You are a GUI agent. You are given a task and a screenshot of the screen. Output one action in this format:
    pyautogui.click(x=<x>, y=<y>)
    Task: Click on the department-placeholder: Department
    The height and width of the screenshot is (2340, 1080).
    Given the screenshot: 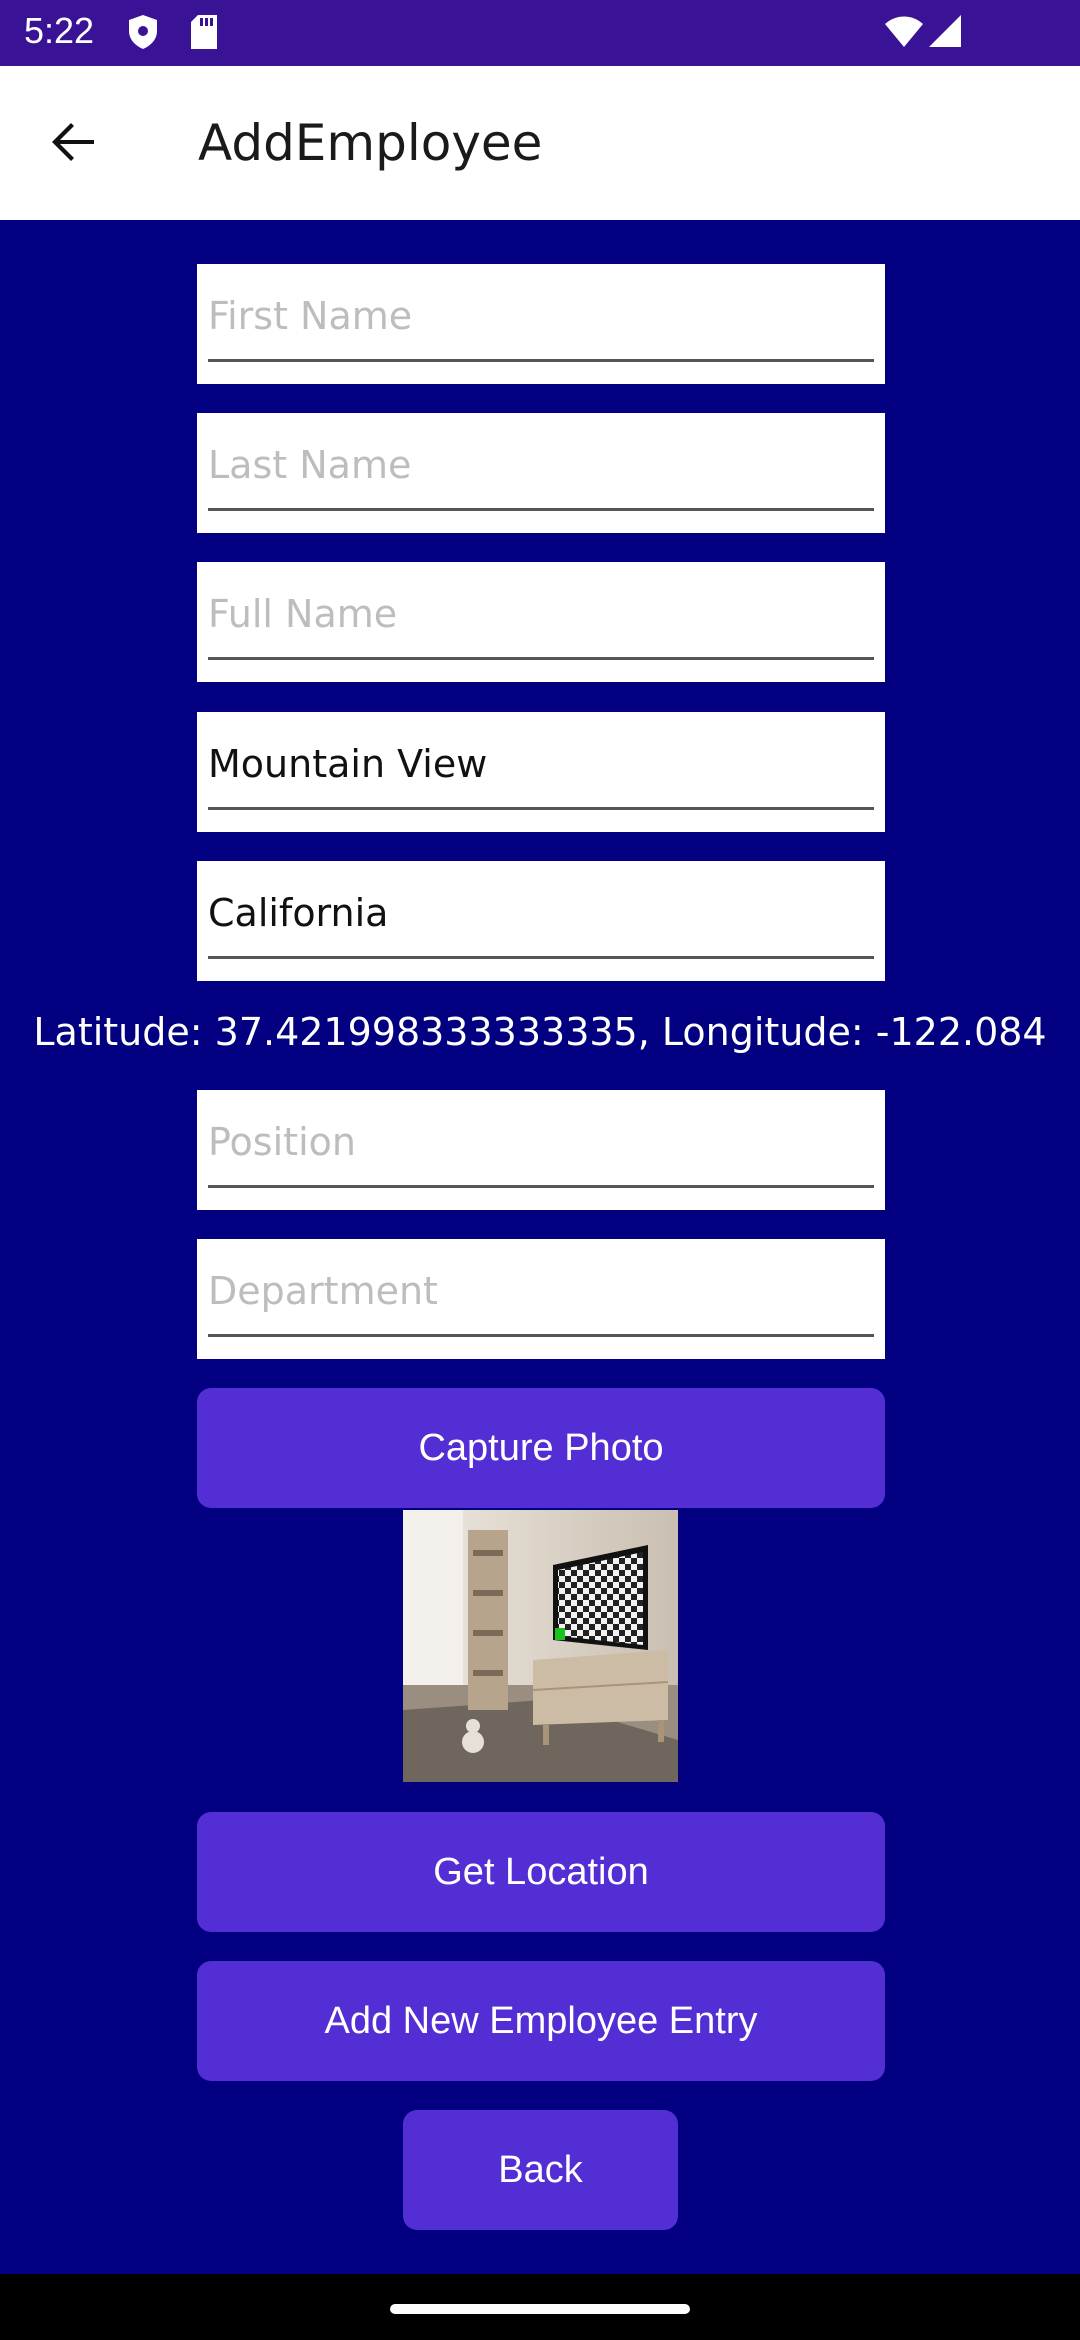 What is the action you would take?
    pyautogui.click(x=323, y=1291)
    